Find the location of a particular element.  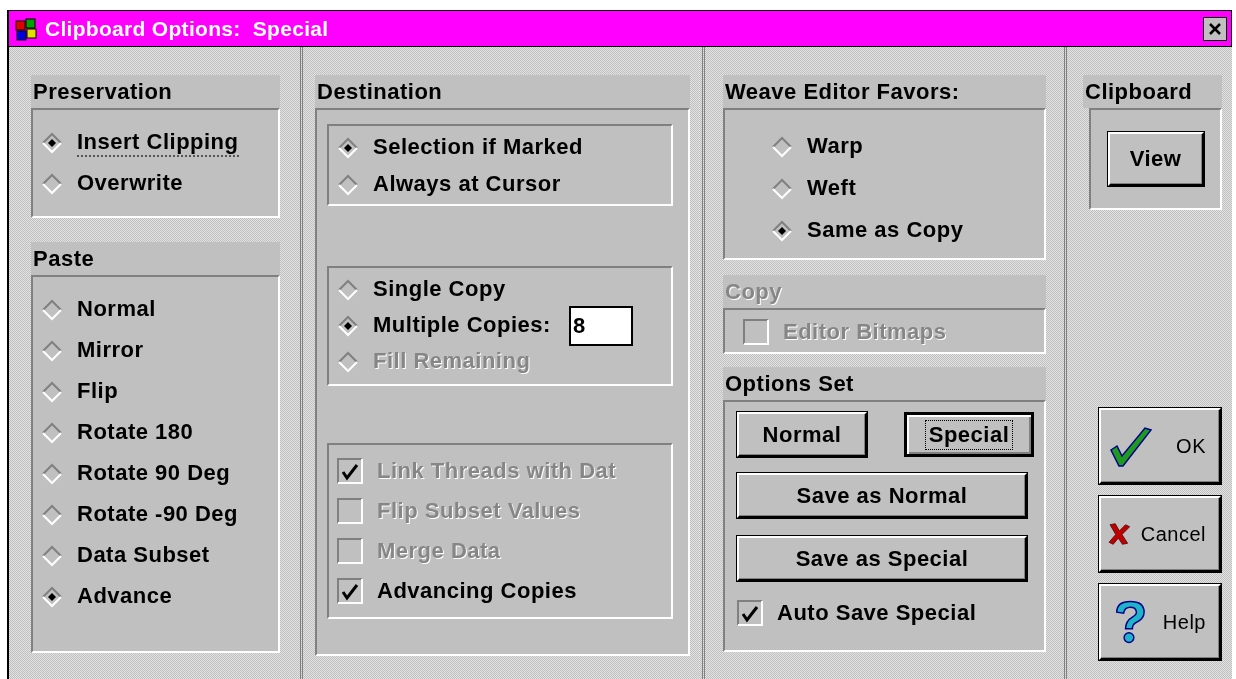

group-title: Destination is located at coordinates (502, 91).